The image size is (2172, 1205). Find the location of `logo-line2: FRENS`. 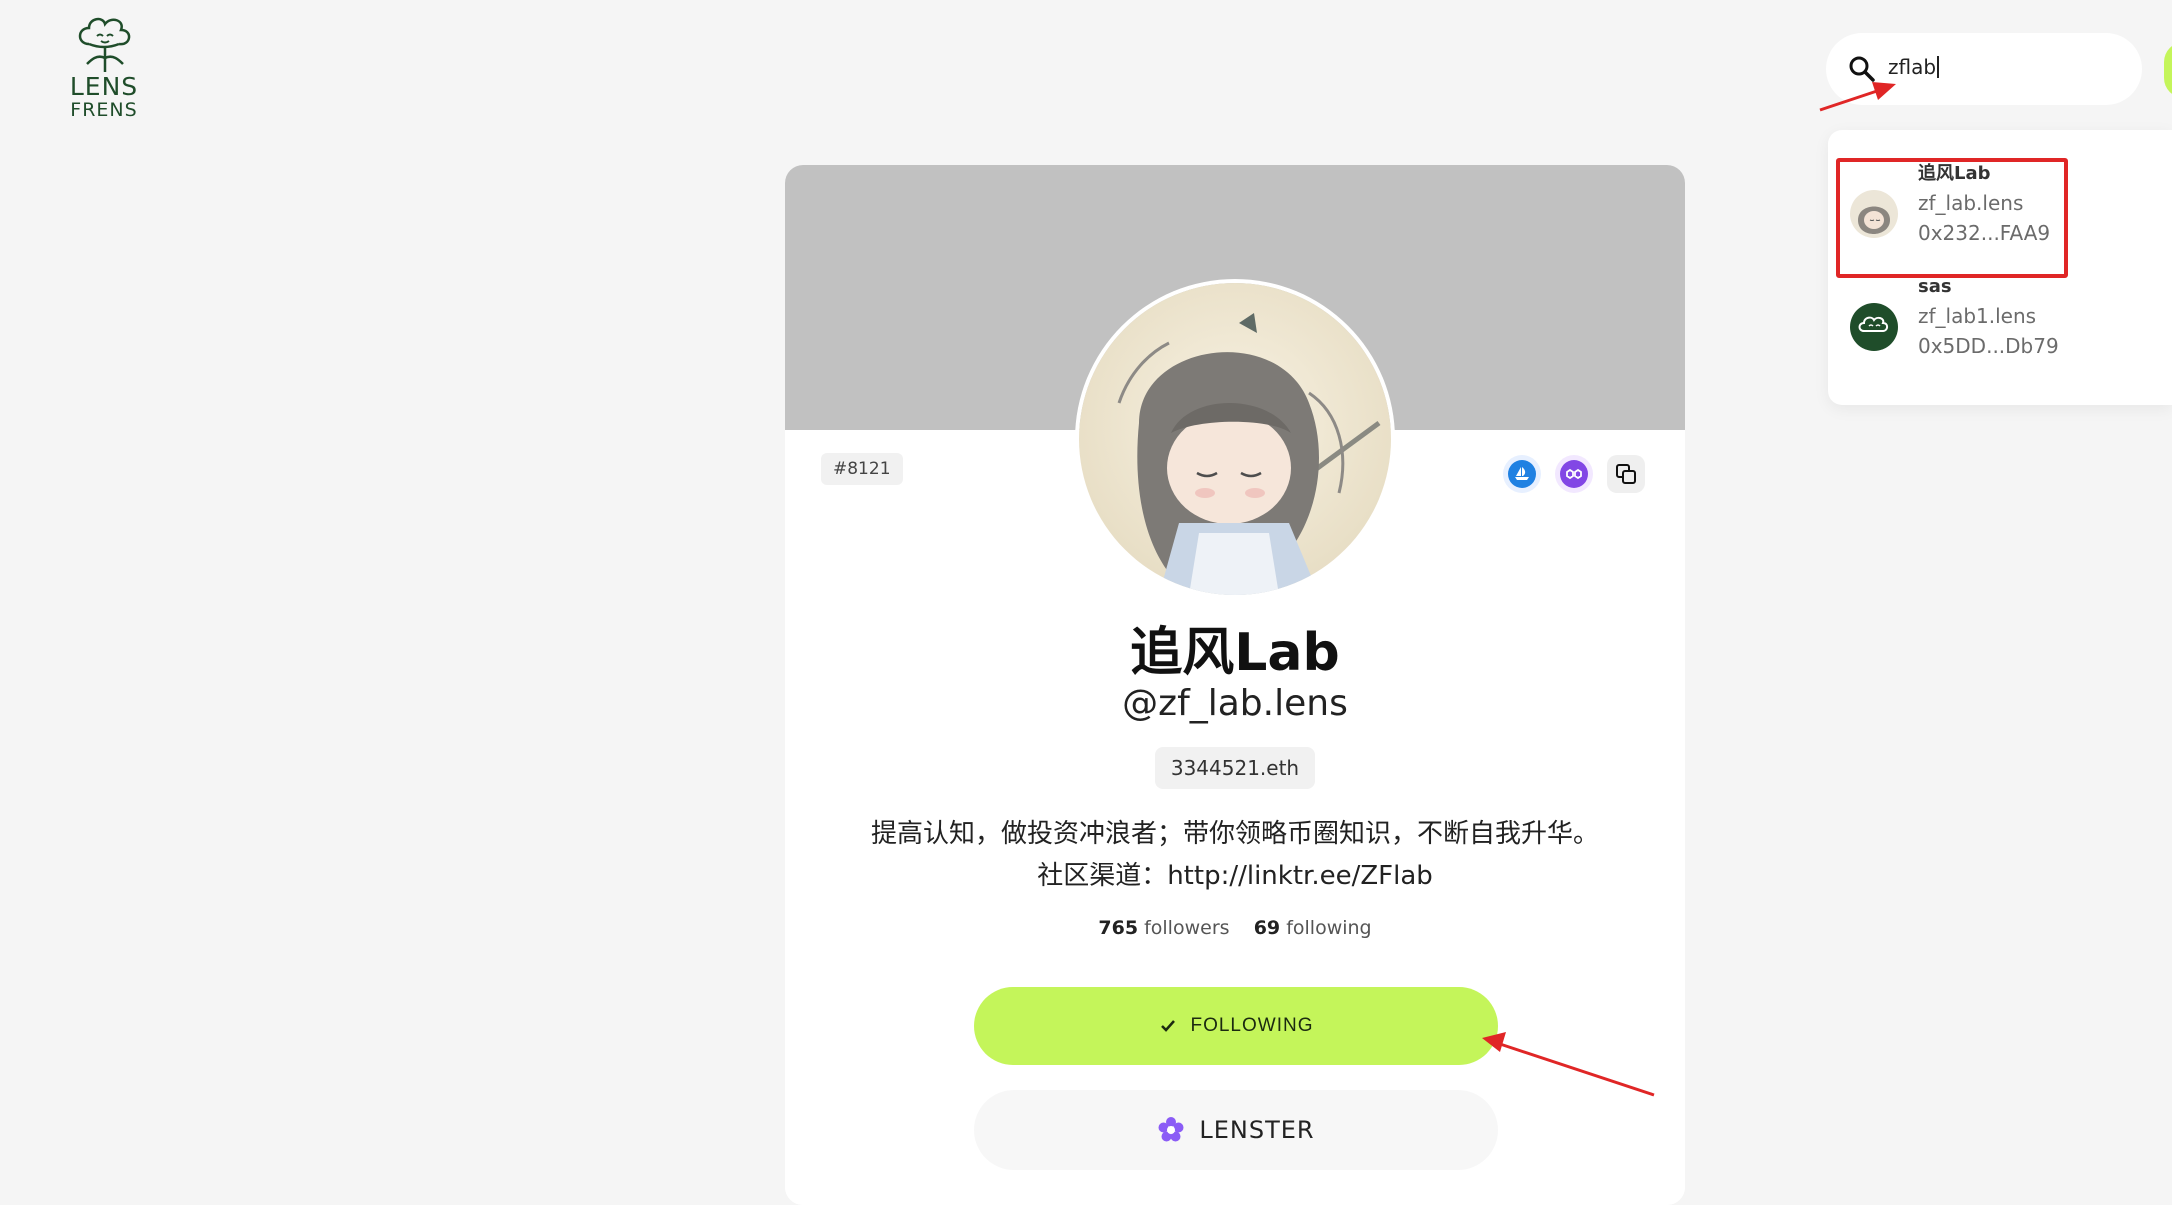

logo-line2: FRENS is located at coordinates (104, 110).